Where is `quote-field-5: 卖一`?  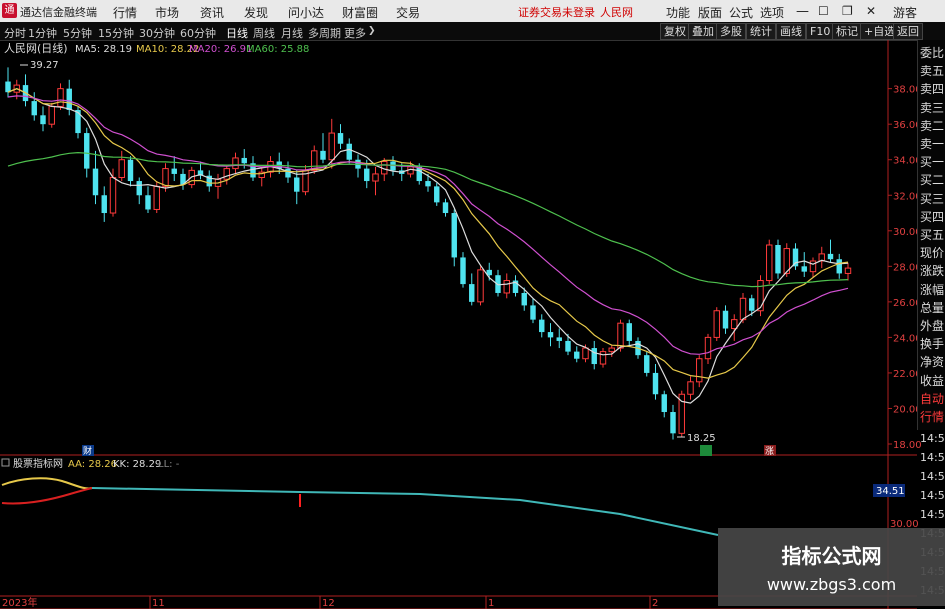 quote-field-5: 卖一 is located at coordinates (932, 144).